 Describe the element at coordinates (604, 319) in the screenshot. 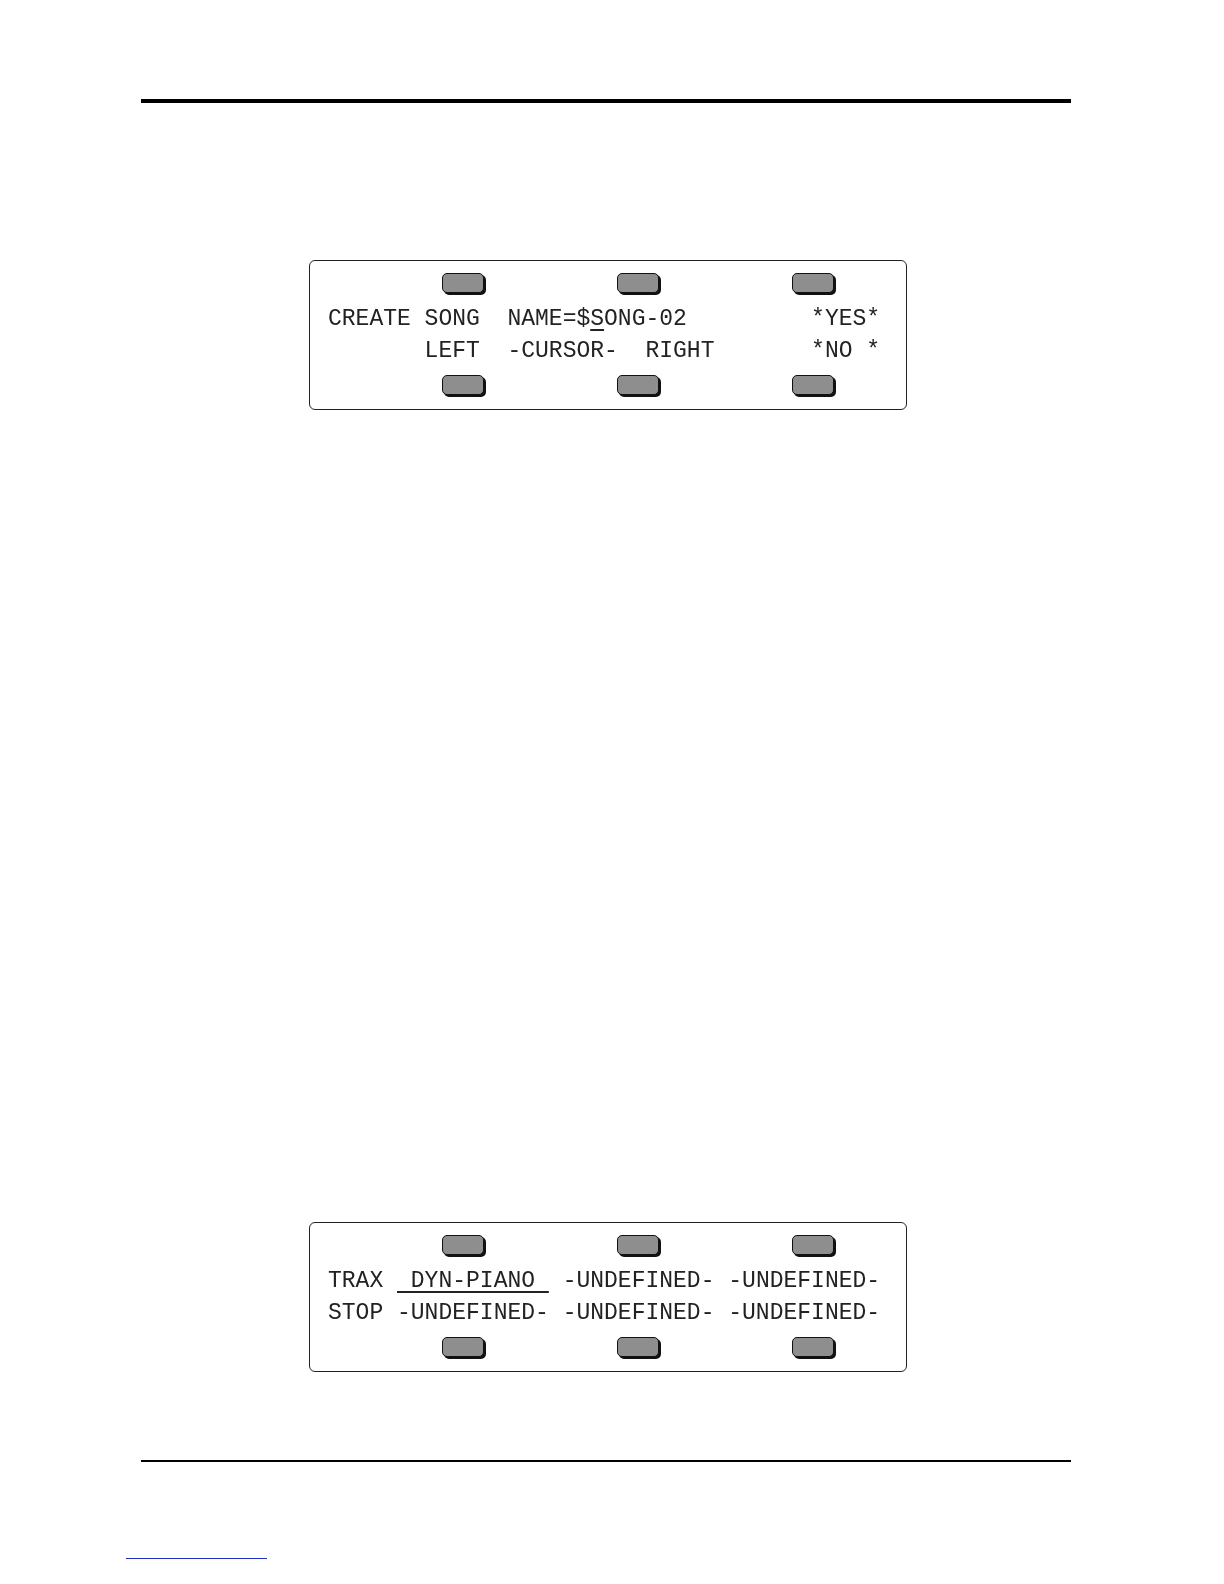

I see `lcd-line: CREATE SONG NAME=$SONG-02 *YES*` at that location.